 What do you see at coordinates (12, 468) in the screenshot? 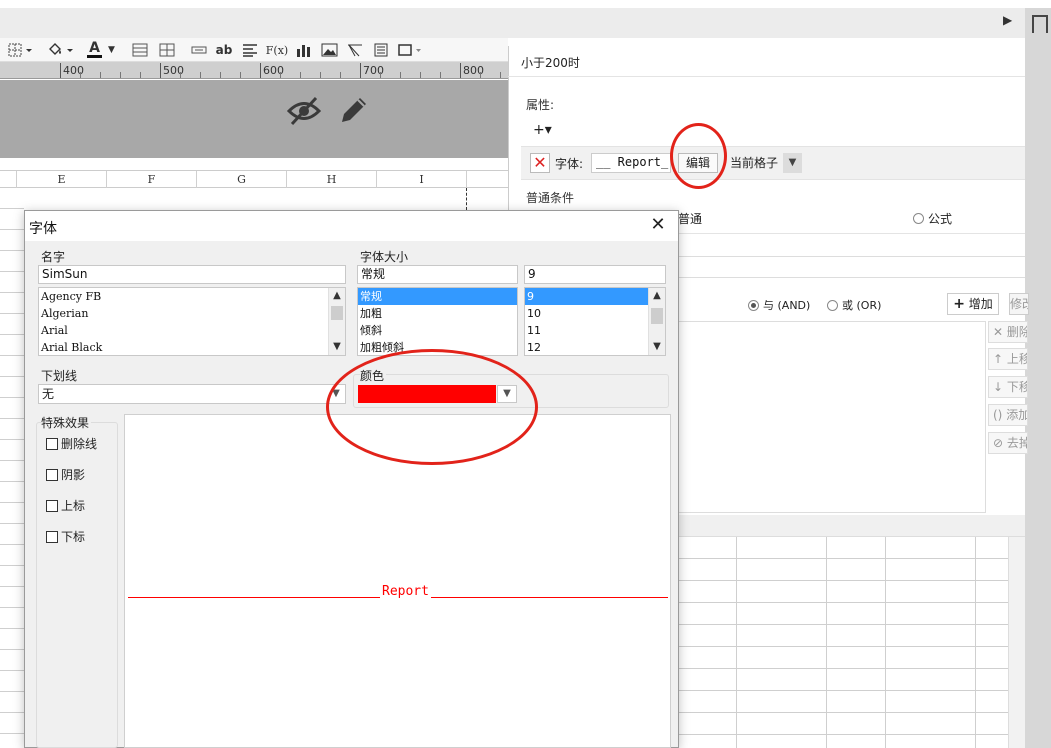
I see `sheet-grid` at bounding box center [12, 468].